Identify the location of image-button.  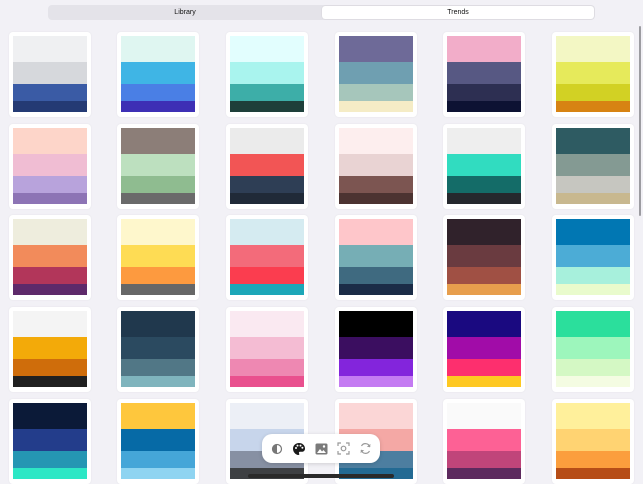
(321, 449).